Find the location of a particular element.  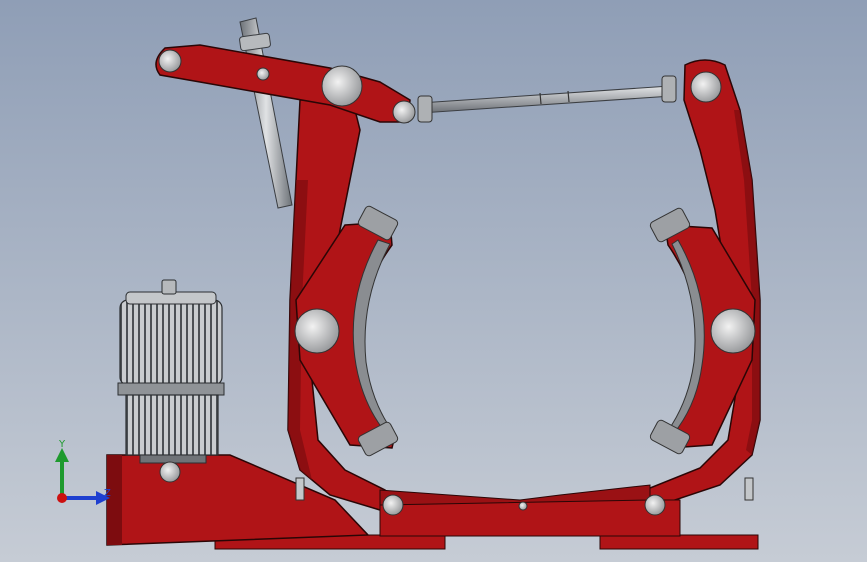

y-axis-arrow is located at coordinates (62, 455).